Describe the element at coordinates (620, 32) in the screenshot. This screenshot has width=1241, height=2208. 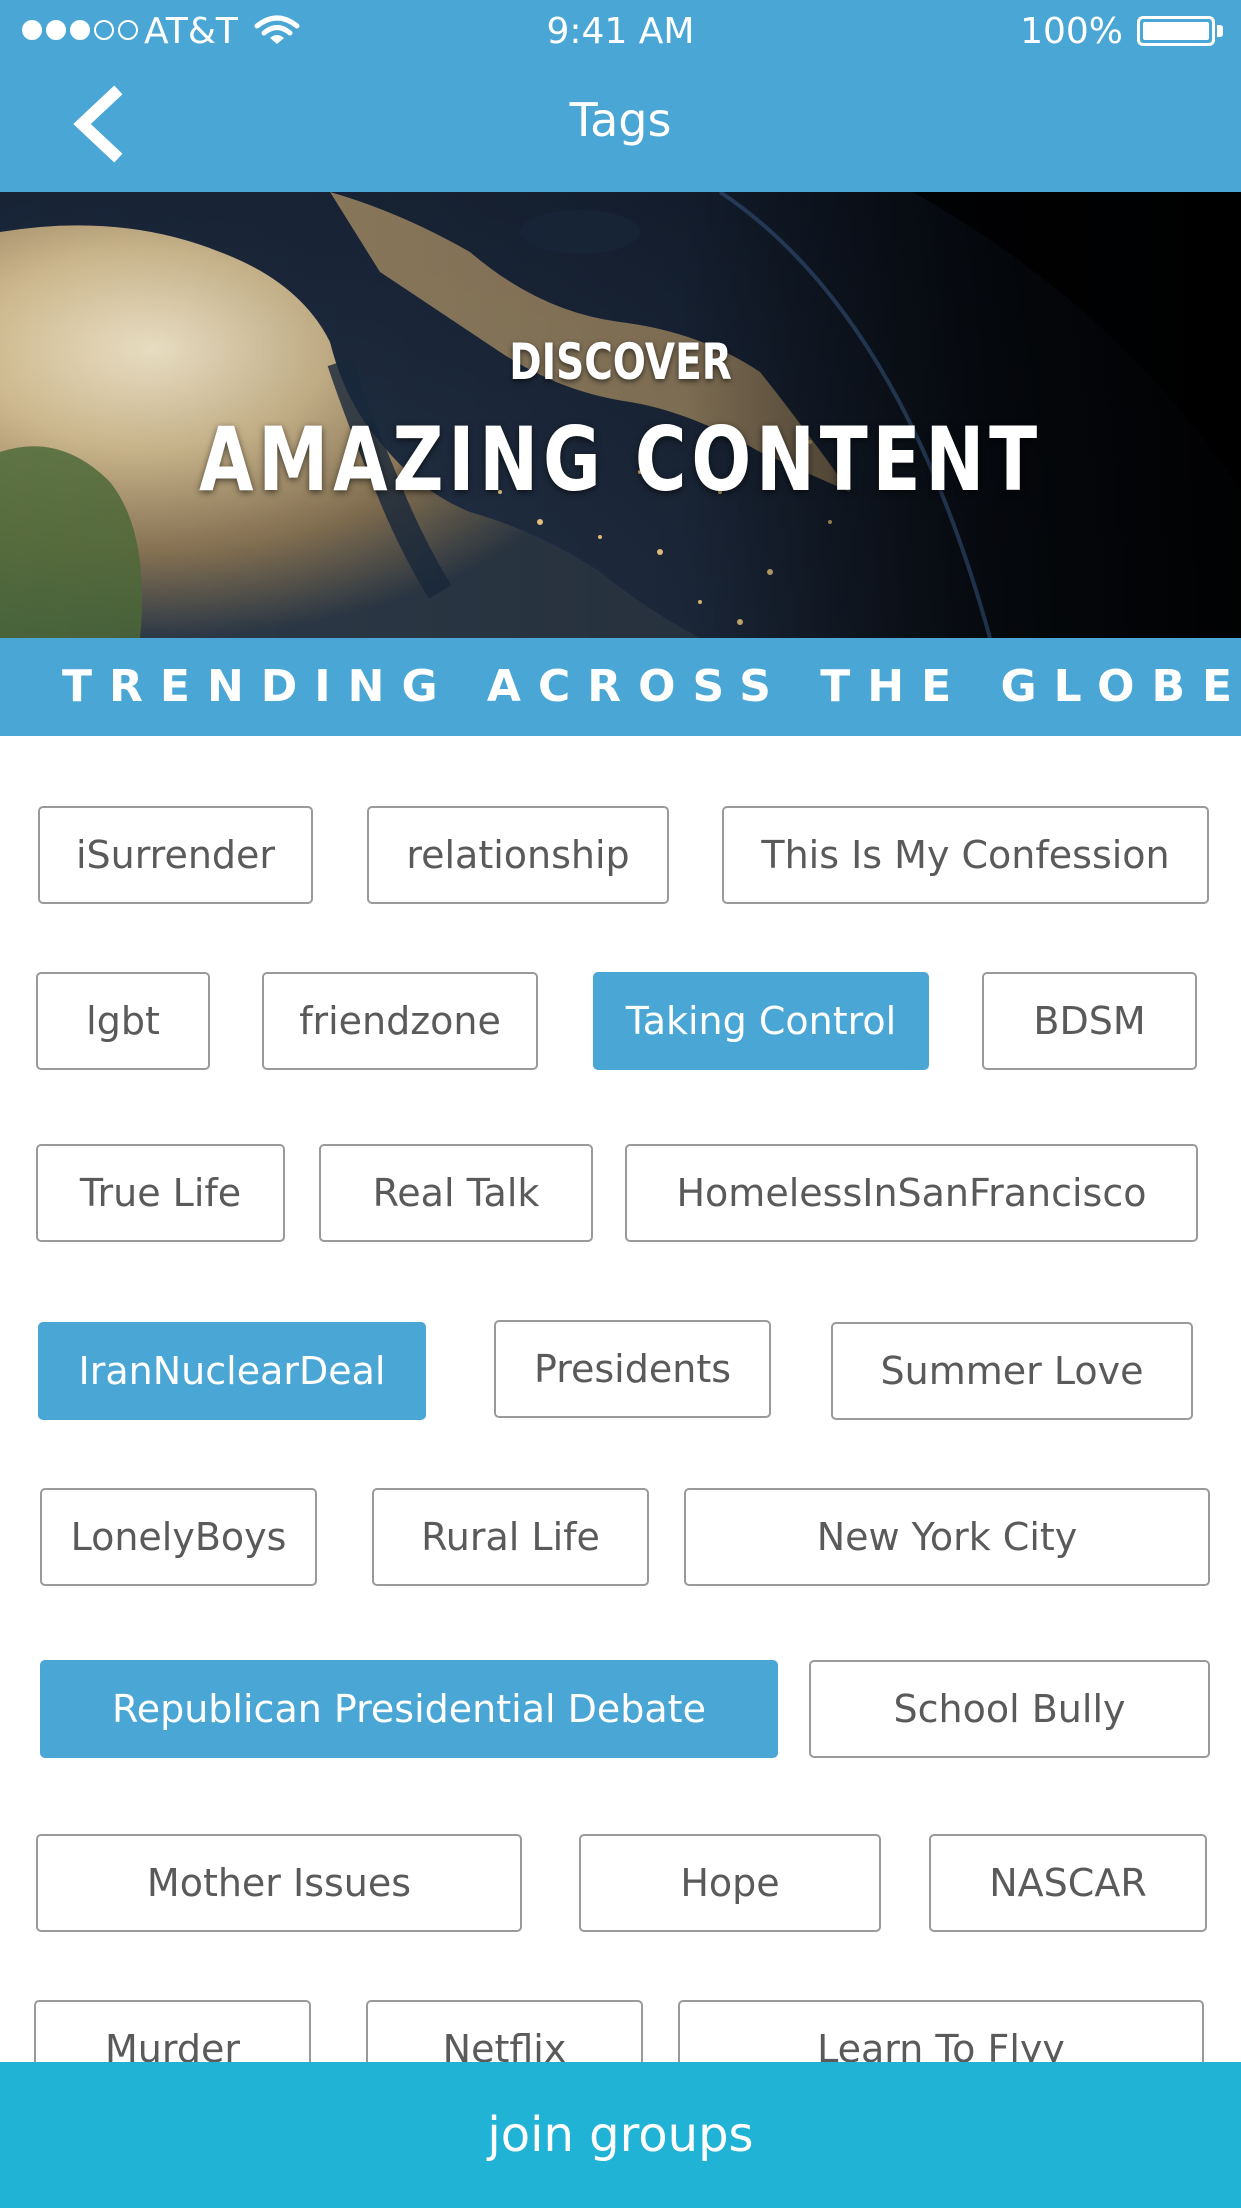
I see `status-bar: AT&T 9:41 AM 100%` at that location.